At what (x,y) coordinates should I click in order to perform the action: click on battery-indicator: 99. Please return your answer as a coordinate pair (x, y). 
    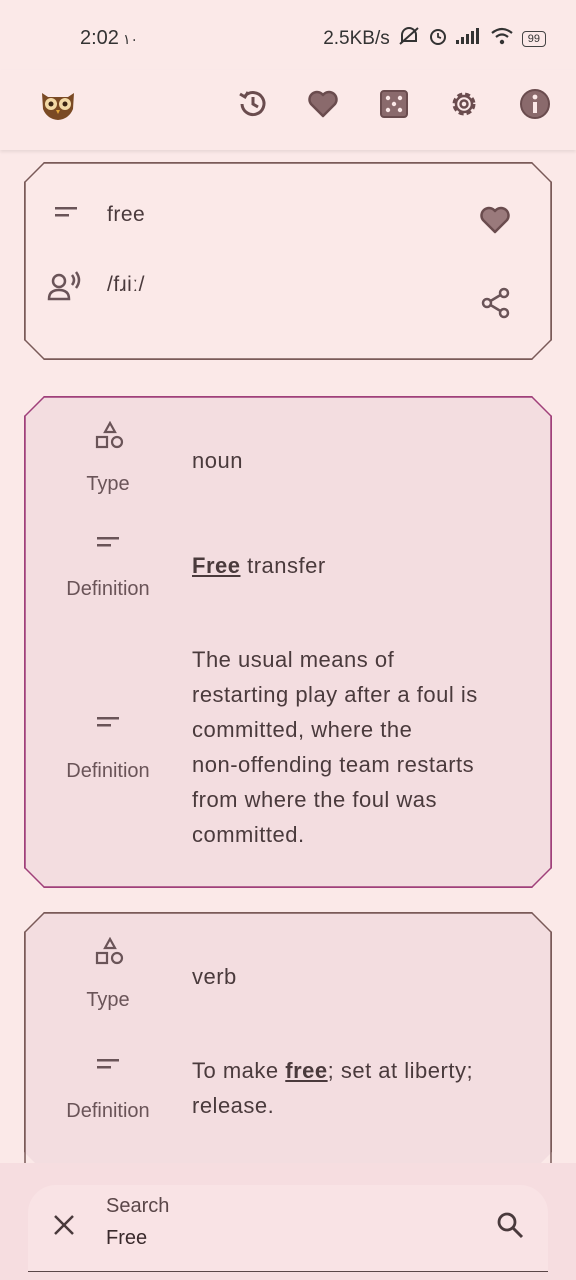
    Looking at the image, I should click on (533, 39).